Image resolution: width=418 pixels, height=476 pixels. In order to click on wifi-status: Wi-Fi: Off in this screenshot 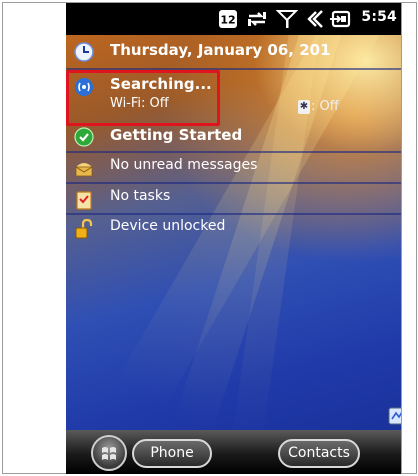, I will do `click(139, 103)`.